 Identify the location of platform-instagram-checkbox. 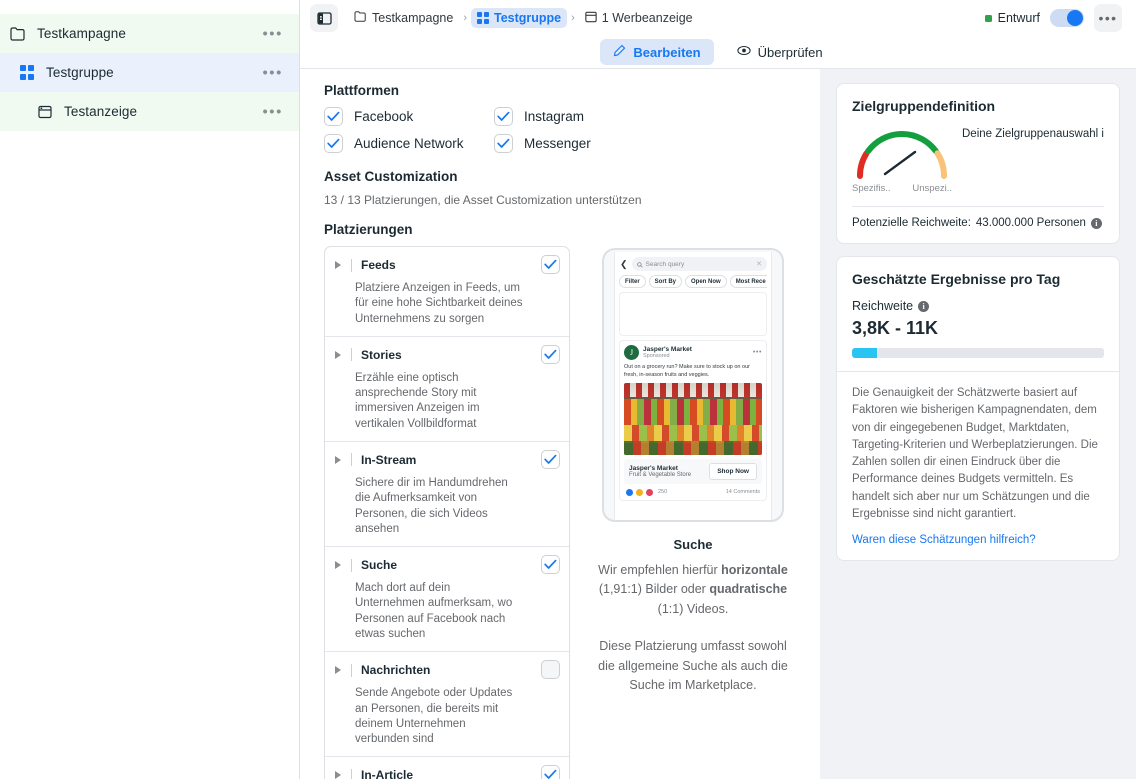
(503, 116).